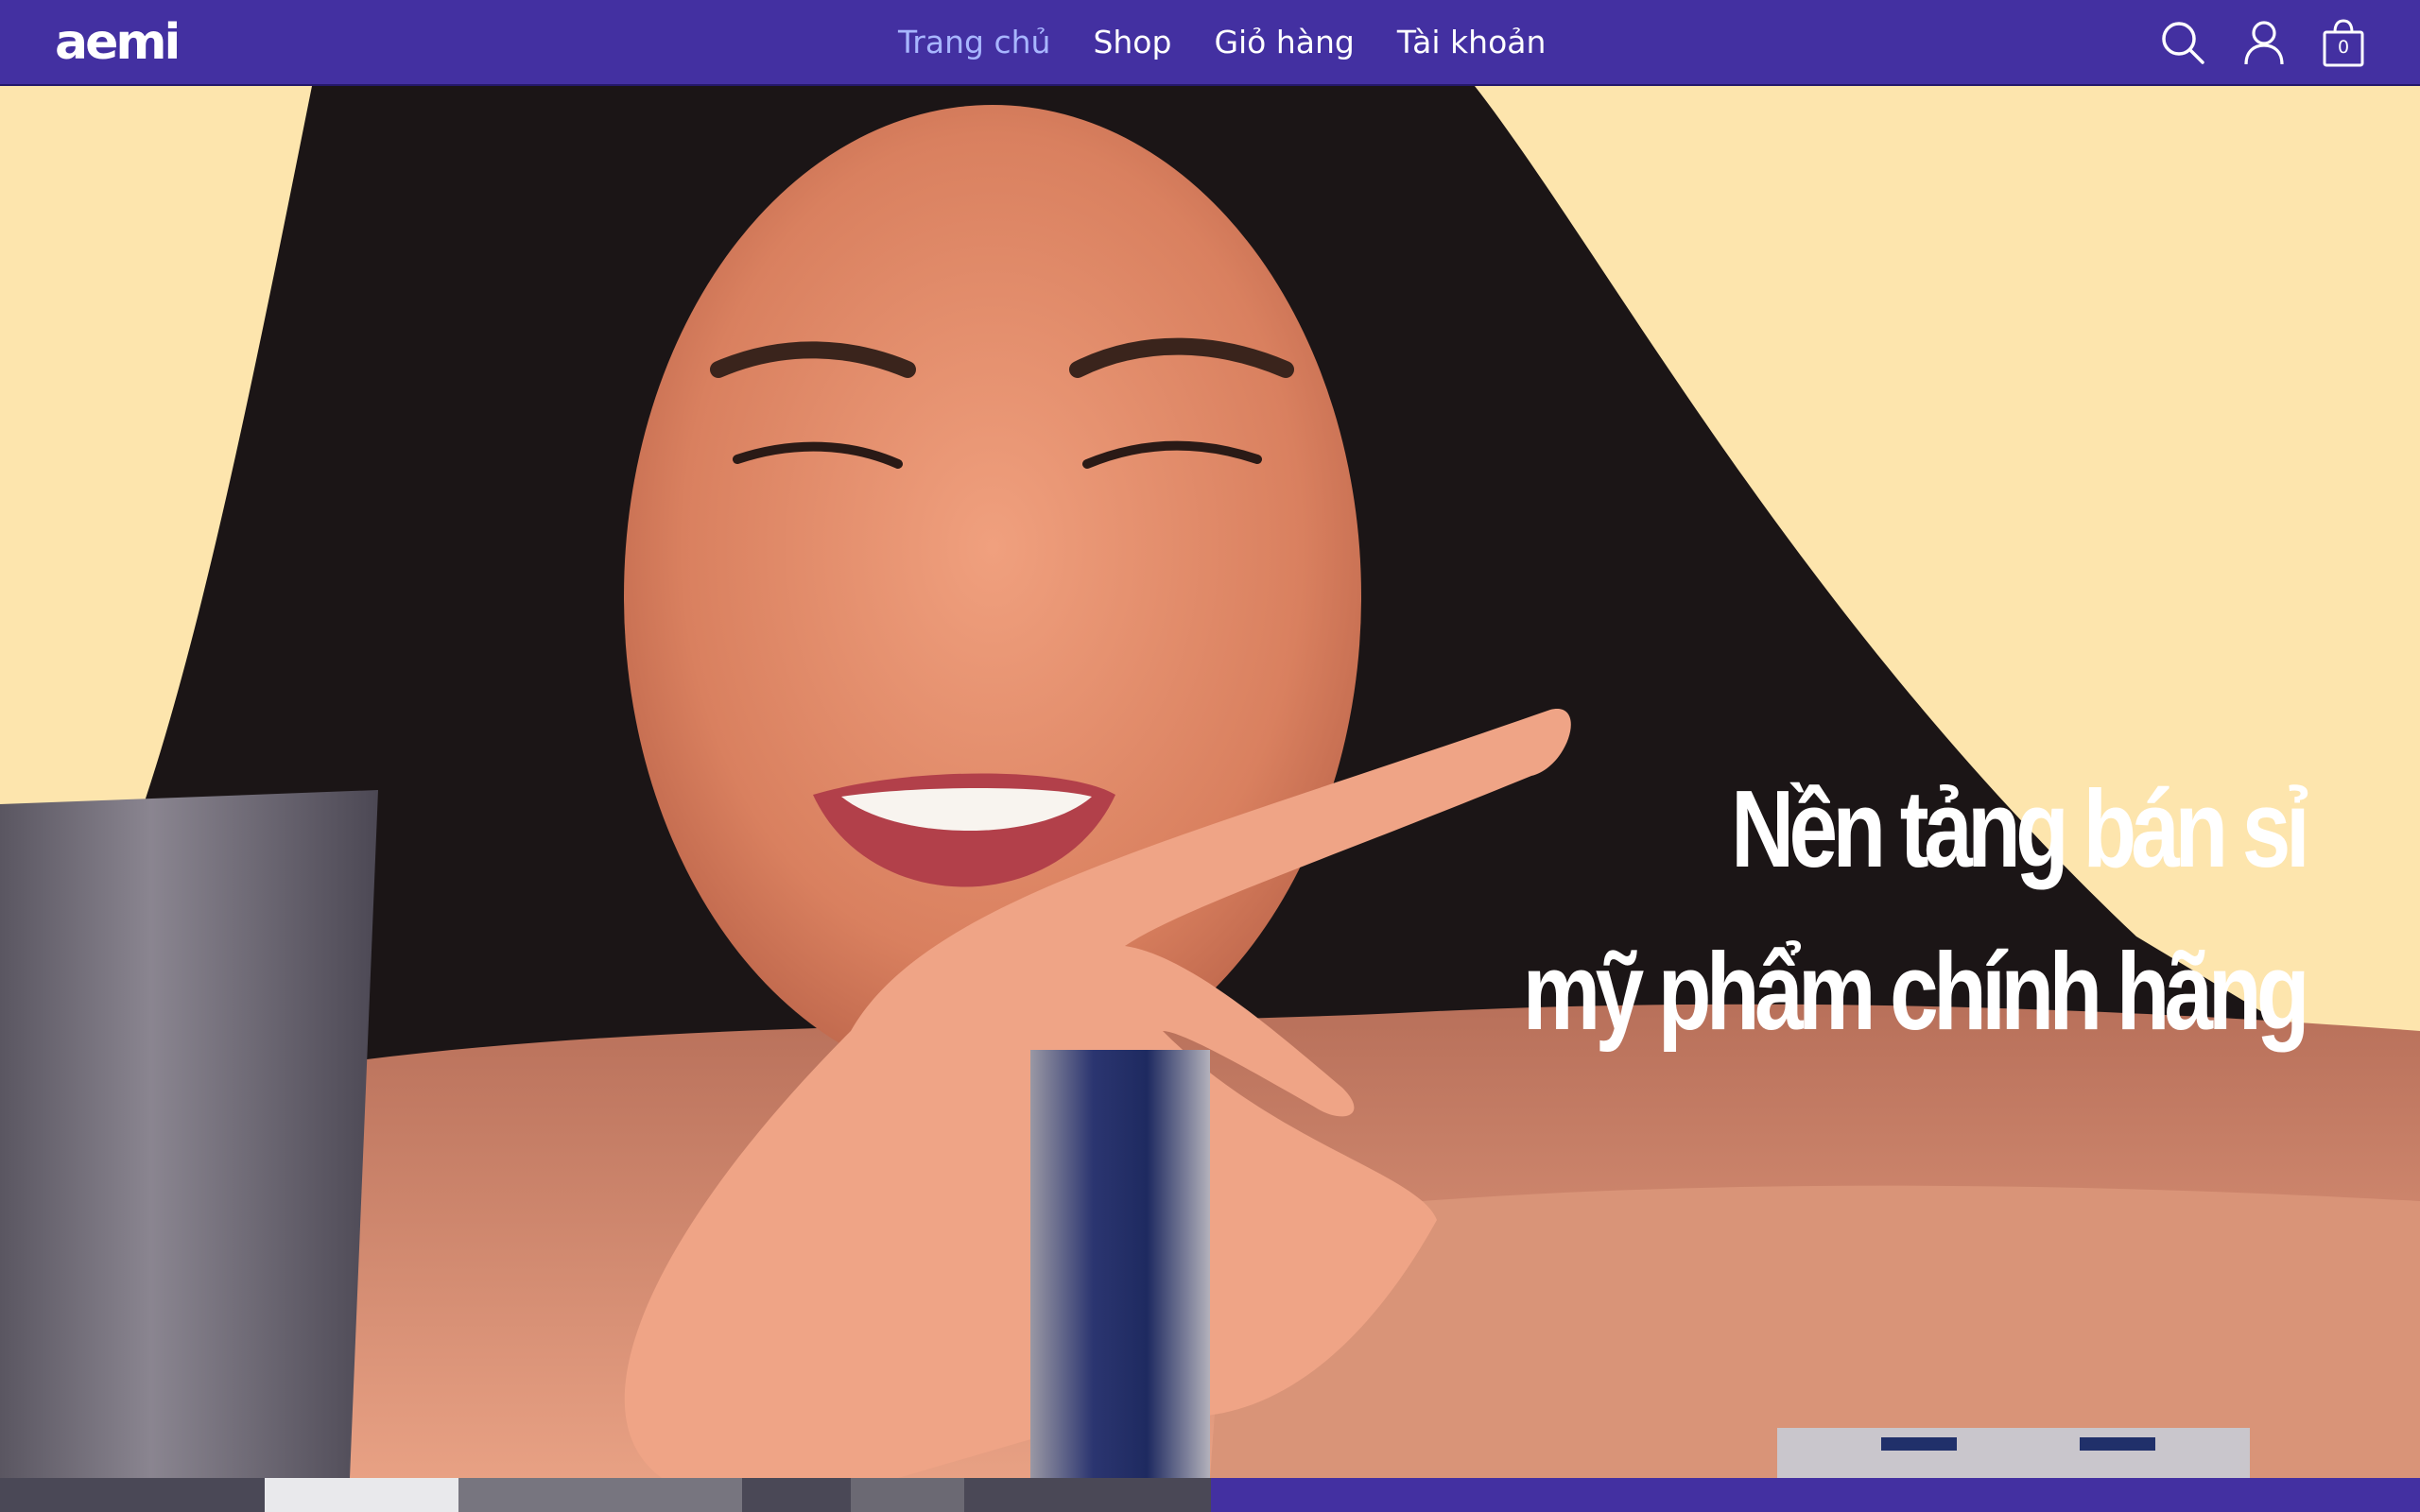 This screenshot has width=2420, height=1512. I want to click on nav-item-cart: Giỏ hàng, so click(1284, 42).